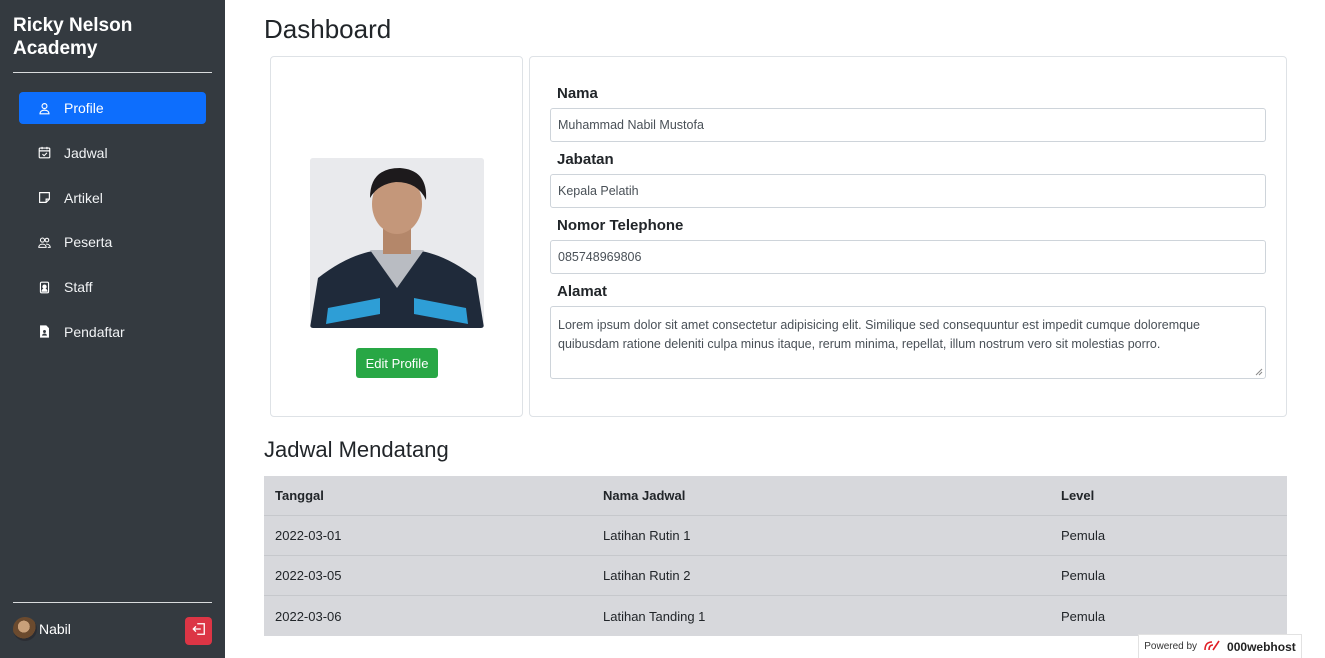  What do you see at coordinates (1259, 372) in the screenshot?
I see `resize-handle-icon` at bounding box center [1259, 372].